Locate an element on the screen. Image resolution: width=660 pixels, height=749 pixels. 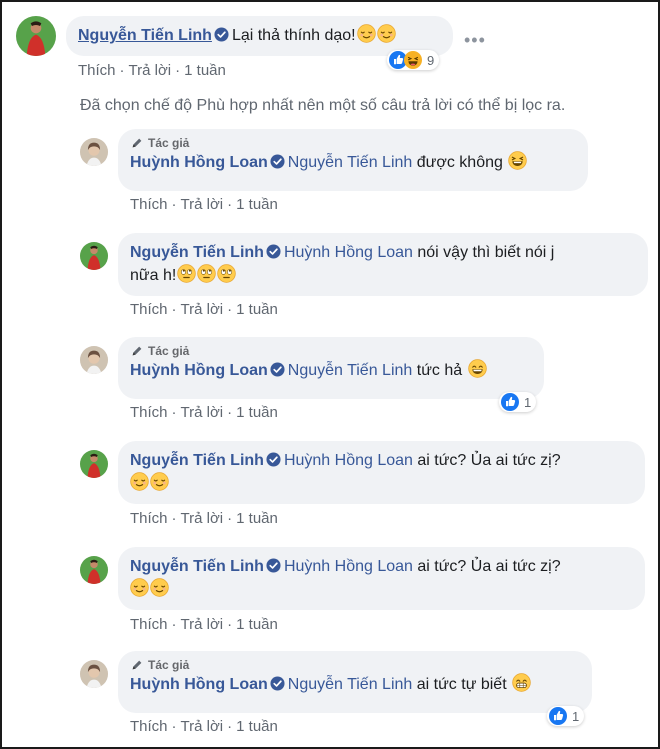
reaction-summary: 9 is located at coordinates (413, 60).